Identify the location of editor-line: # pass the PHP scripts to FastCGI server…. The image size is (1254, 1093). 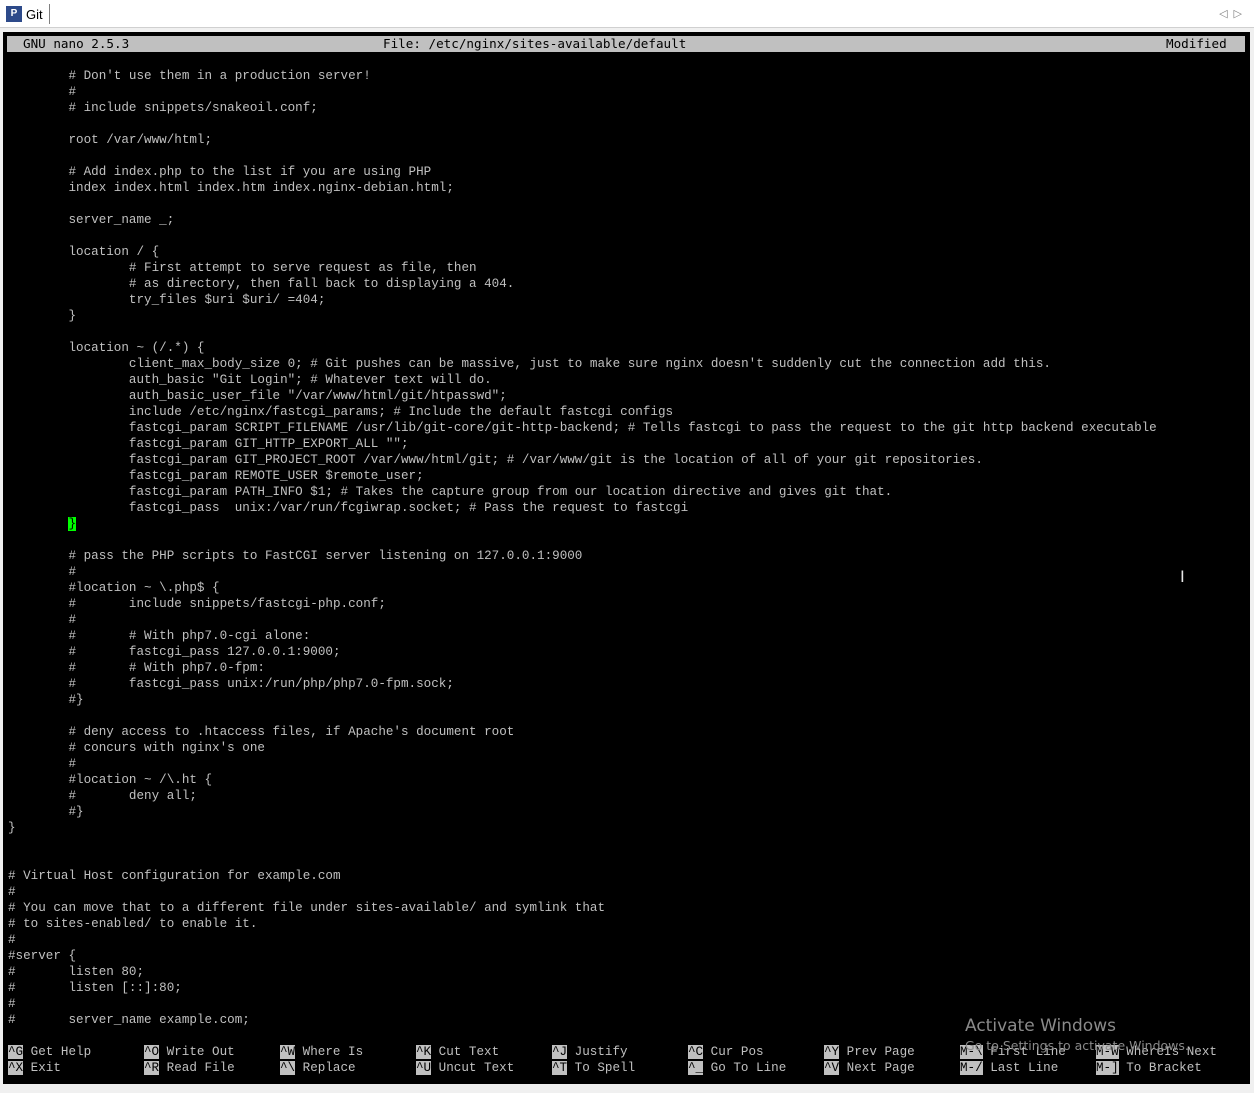
(295, 556).